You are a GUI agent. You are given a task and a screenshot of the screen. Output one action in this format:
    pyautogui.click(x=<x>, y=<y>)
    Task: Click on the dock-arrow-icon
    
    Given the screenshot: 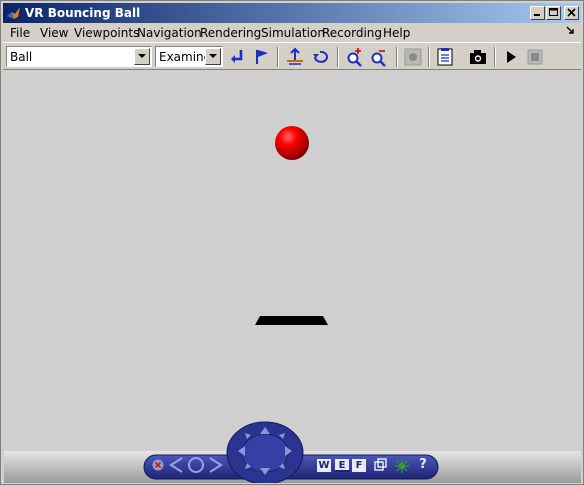 What is the action you would take?
    pyautogui.click(x=570, y=31)
    